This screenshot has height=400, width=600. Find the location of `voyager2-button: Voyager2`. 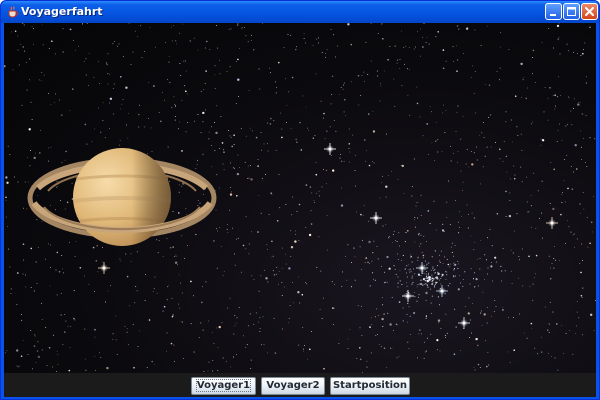

voyager2-button: Voyager2 is located at coordinates (293, 386).